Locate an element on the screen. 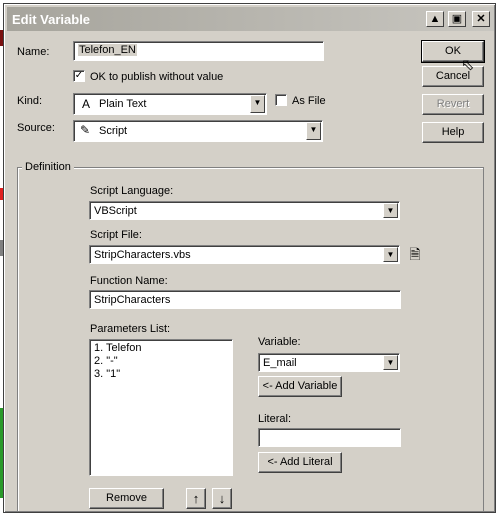 The height and width of the screenshot is (516, 499). publish-checkbox: ✓ is located at coordinates (79, 76).